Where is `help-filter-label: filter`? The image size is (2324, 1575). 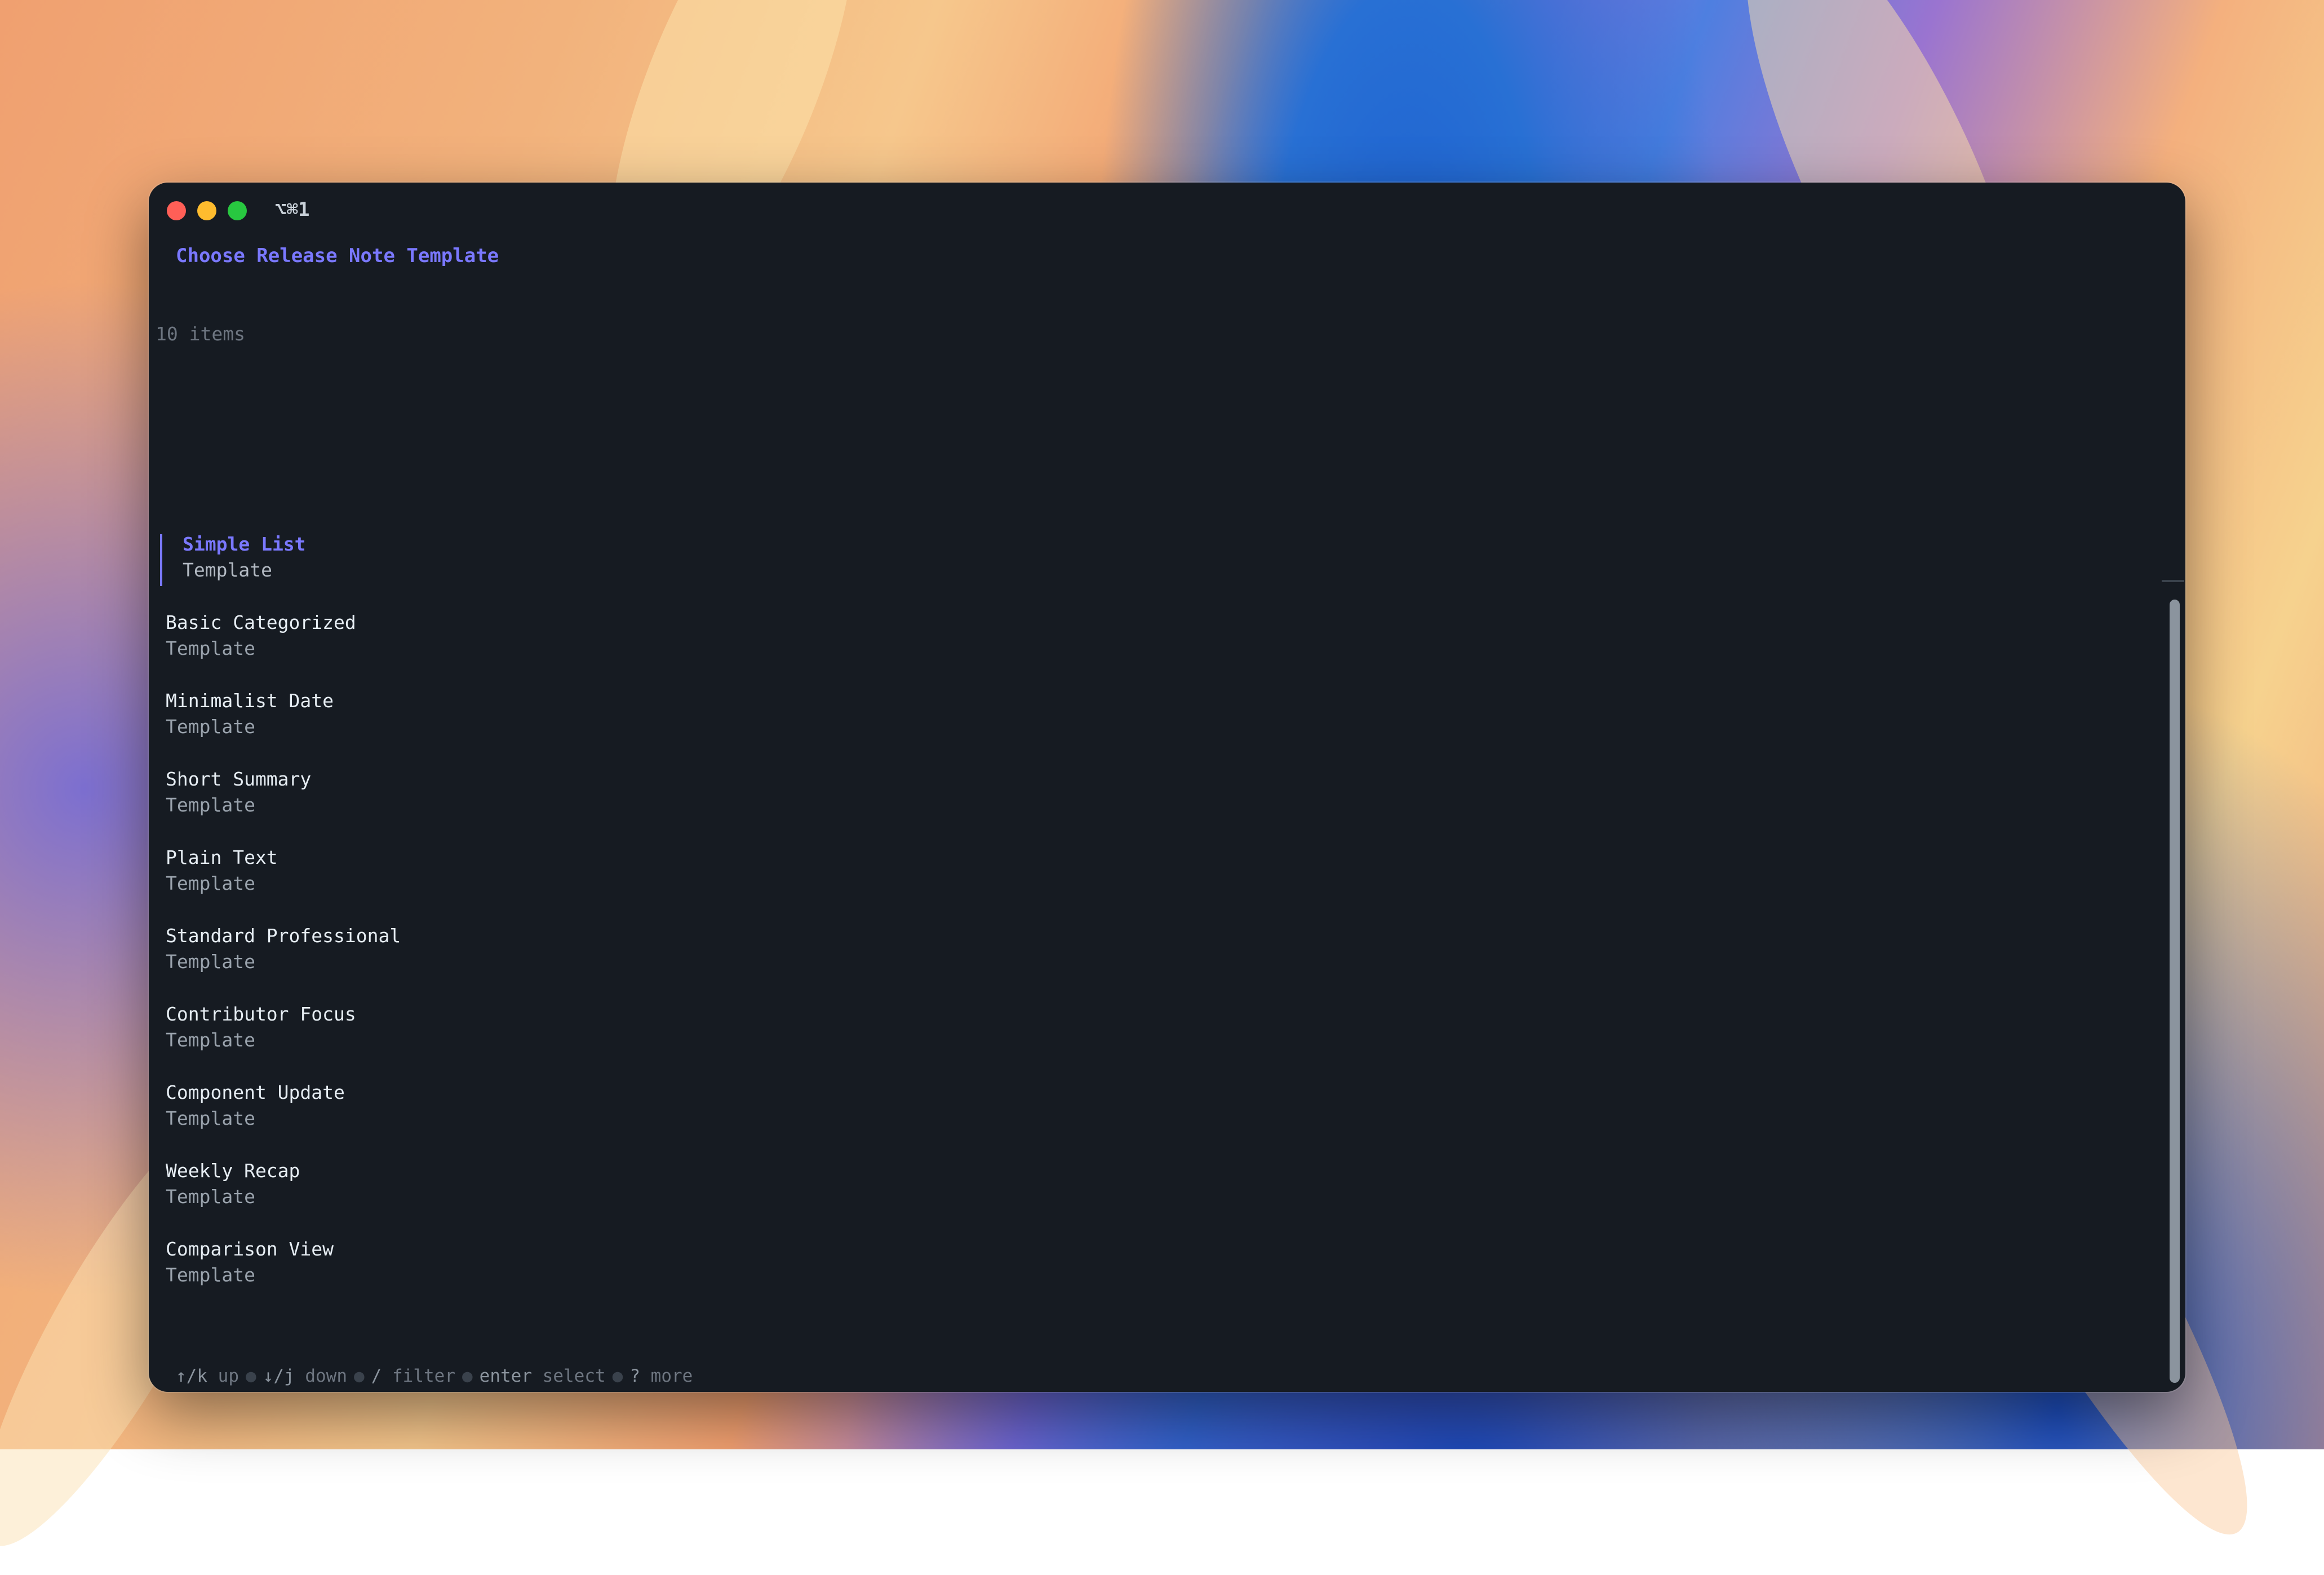
help-filter-label: filter is located at coordinates (423, 1376).